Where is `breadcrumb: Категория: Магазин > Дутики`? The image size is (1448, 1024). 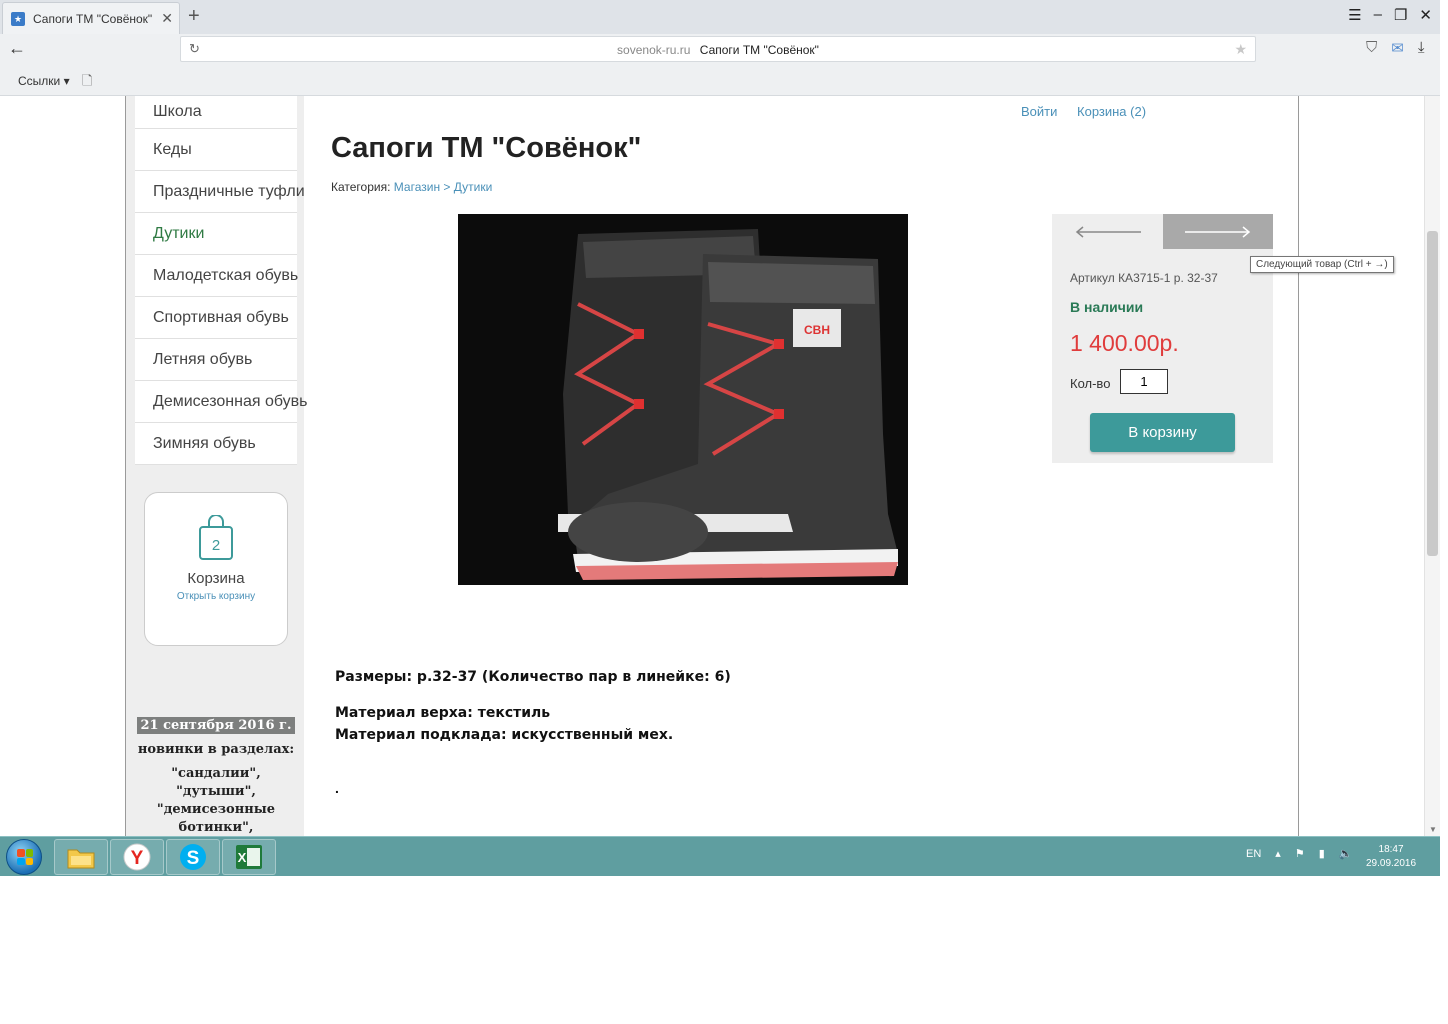
breadcrumb: Категория: Магазин > Дутики is located at coordinates (411, 187).